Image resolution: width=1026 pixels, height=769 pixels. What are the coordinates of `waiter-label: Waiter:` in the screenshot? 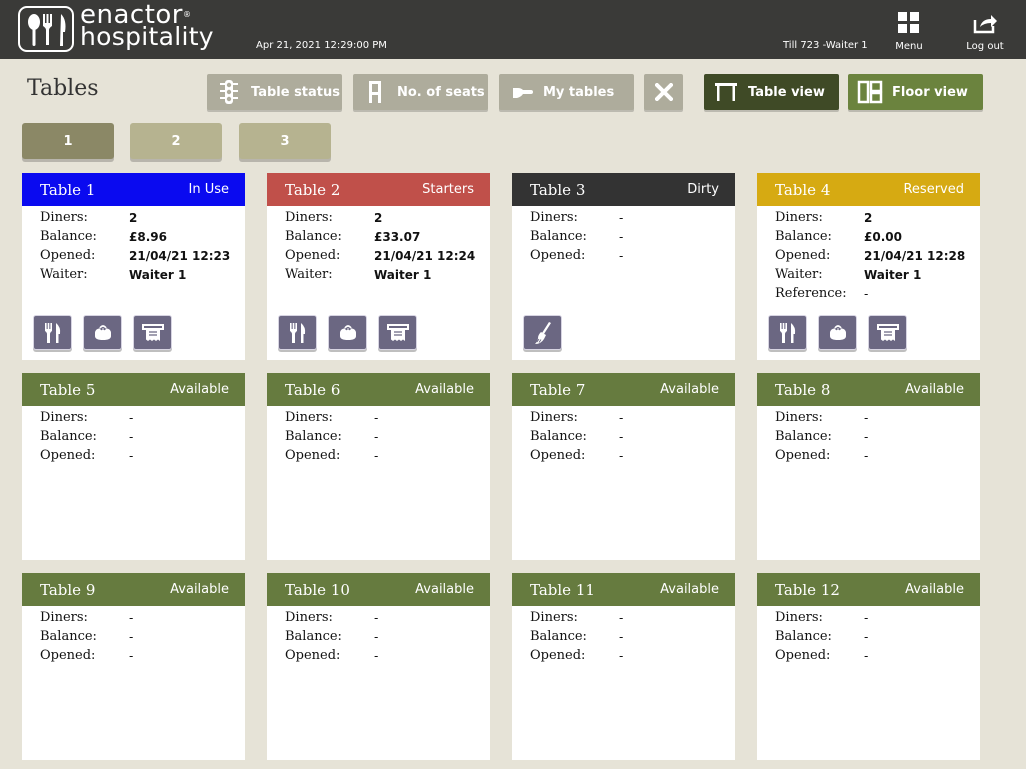 It's located at (309, 274).